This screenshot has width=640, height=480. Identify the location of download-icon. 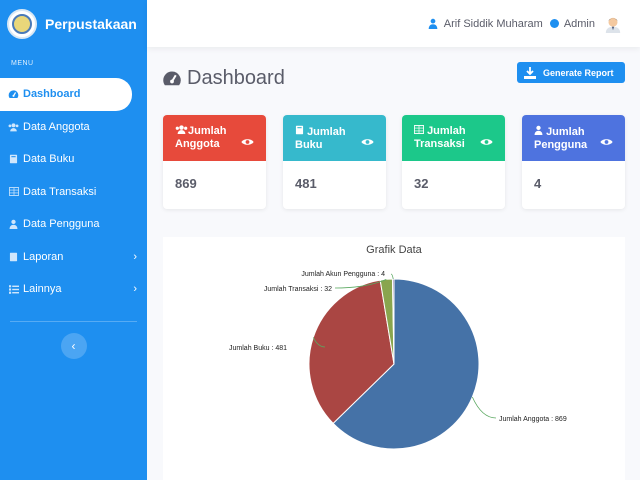
(530, 72).